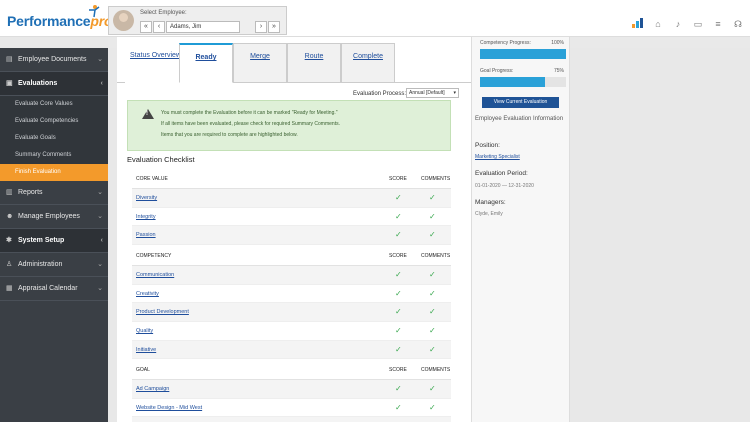 The image size is (750, 422). Describe the element at coordinates (48, 288) in the screenshot. I see `sidebar-item-label: Appraisal Calendar` at that location.